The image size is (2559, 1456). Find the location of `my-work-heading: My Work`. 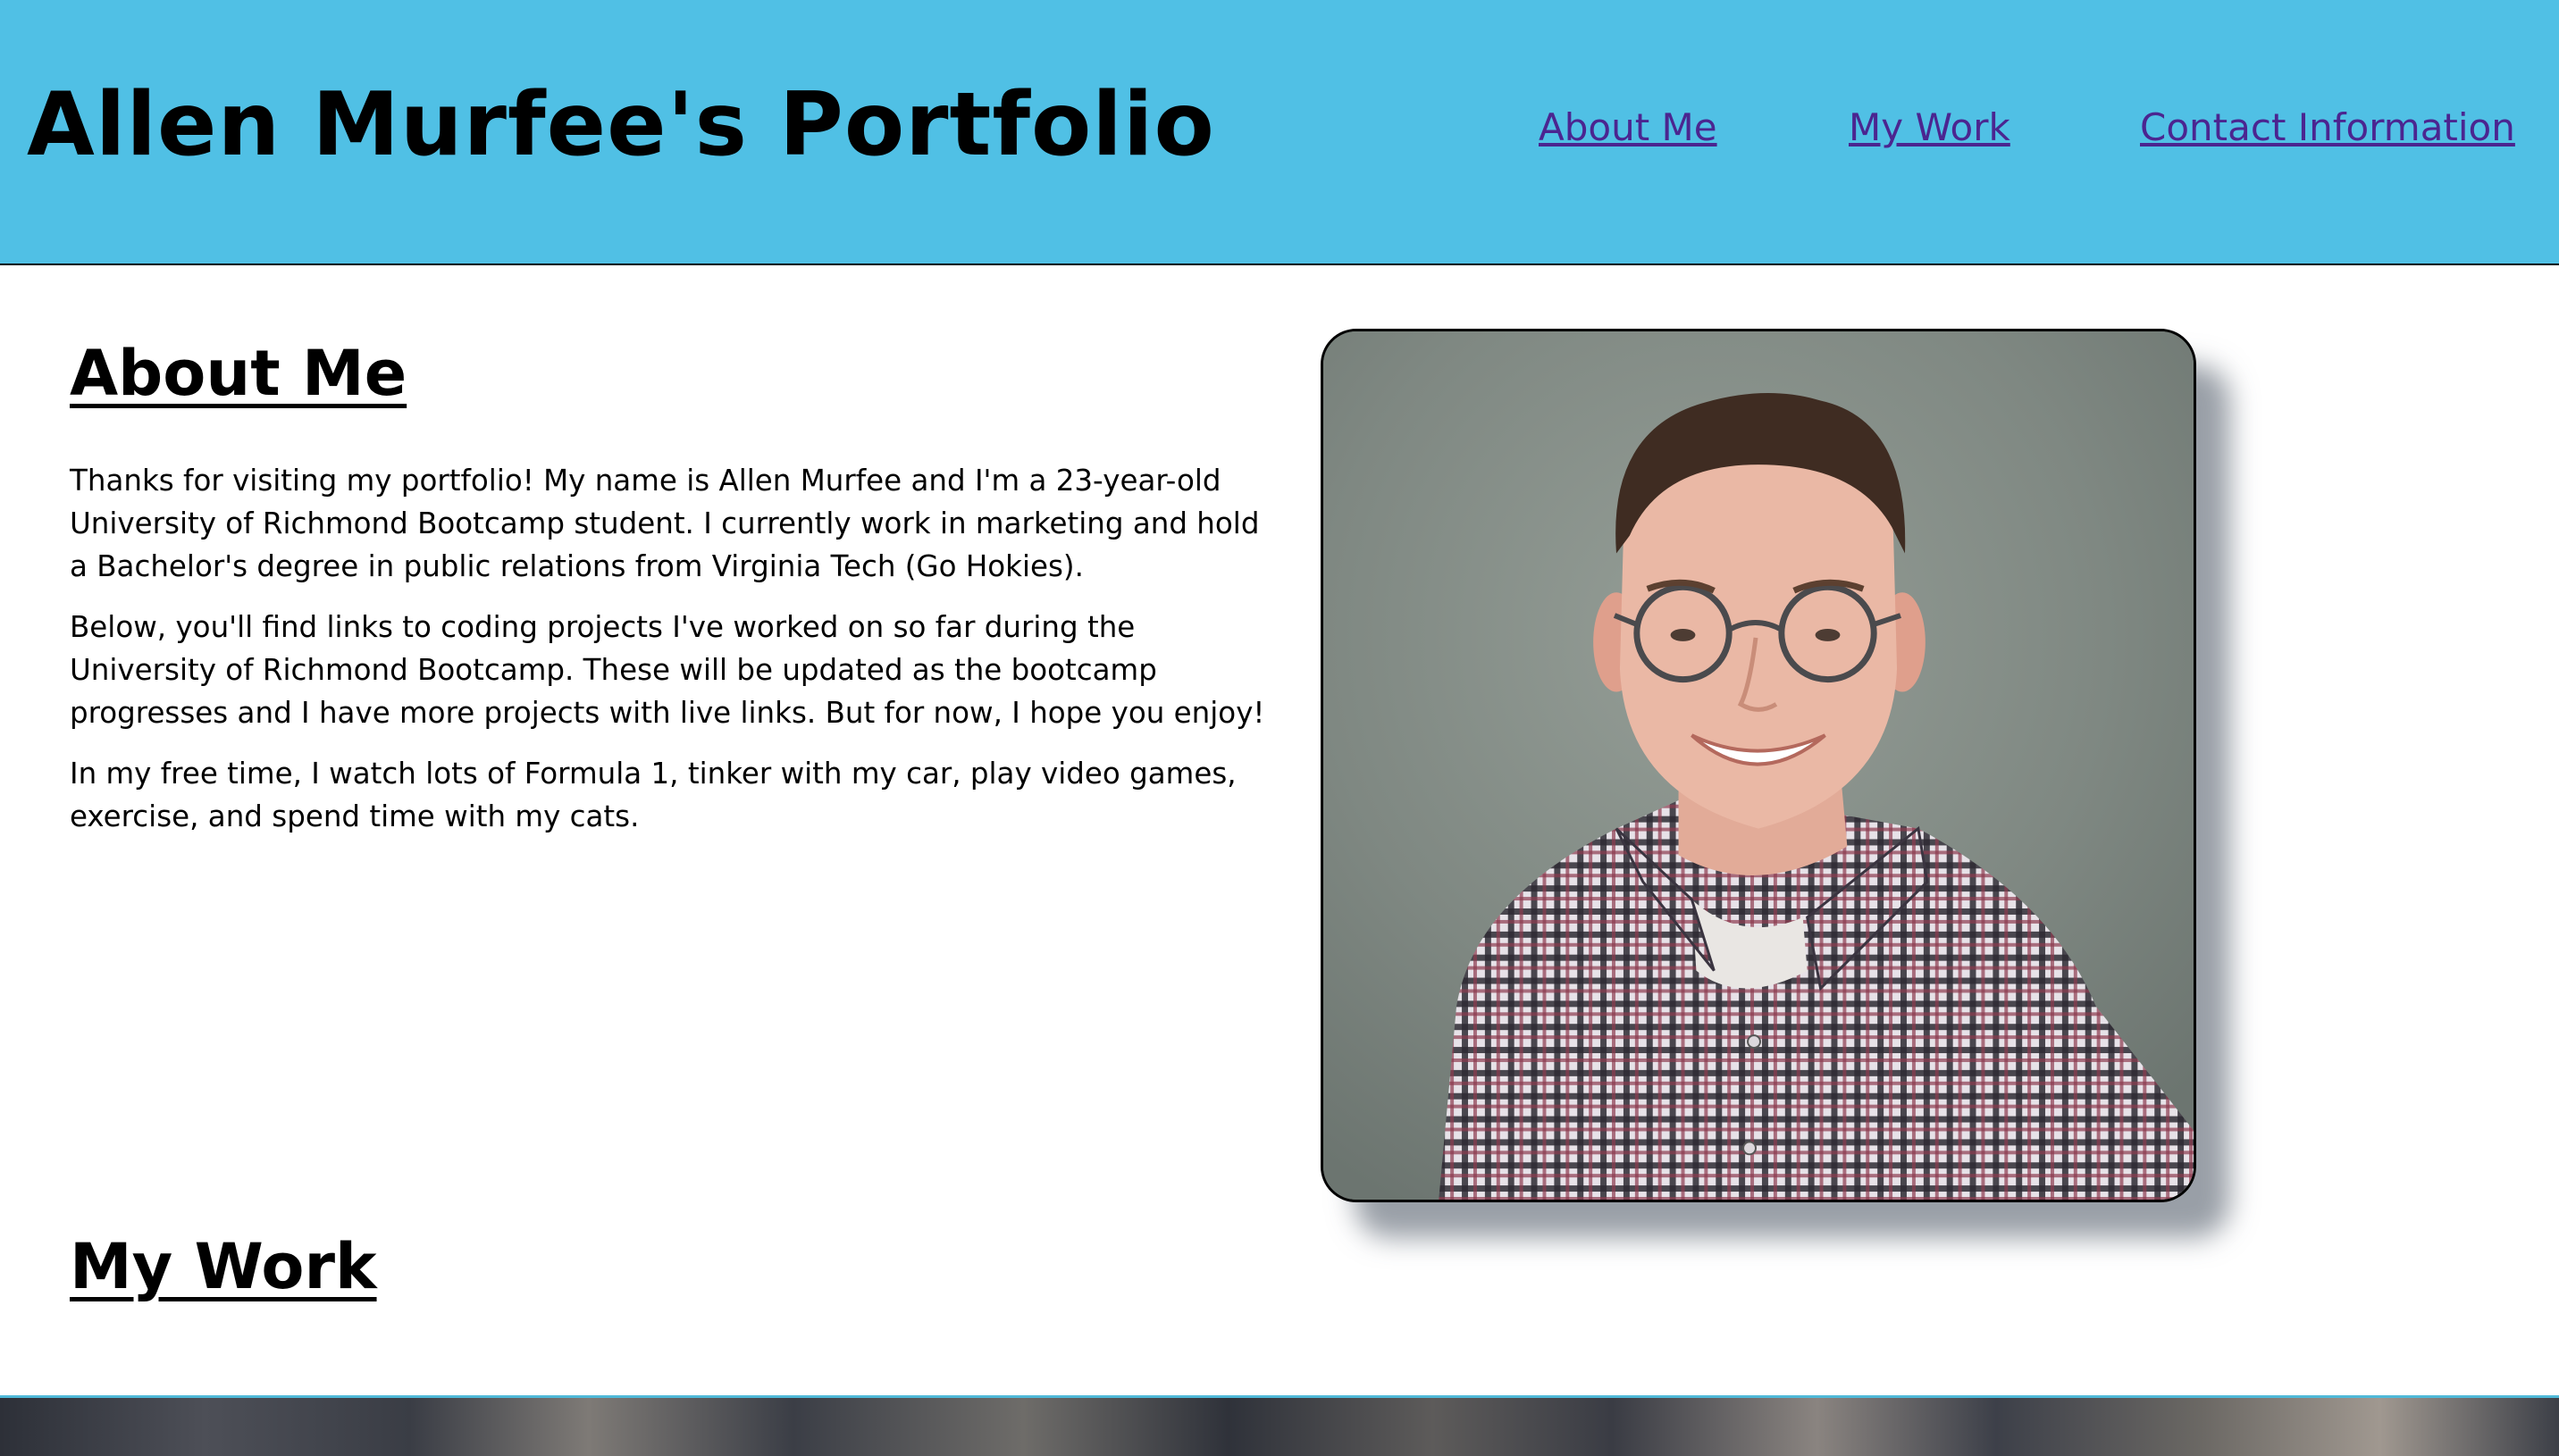

my-work-heading: My Work is located at coordinates (223, 1266).